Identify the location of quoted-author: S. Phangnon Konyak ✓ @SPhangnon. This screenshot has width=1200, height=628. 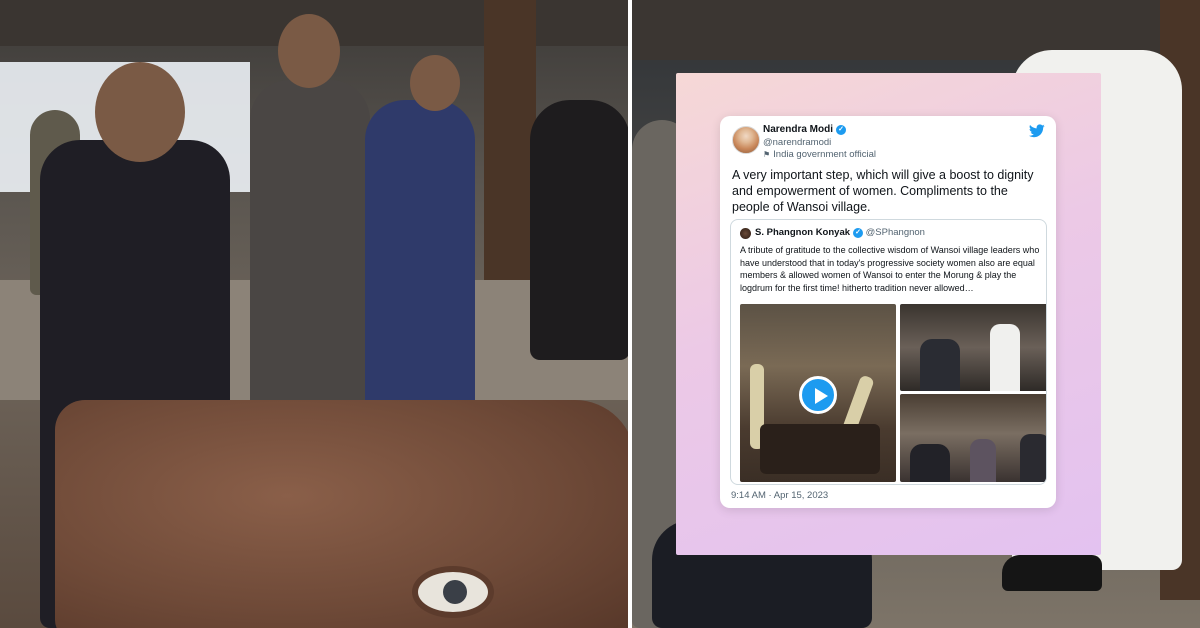
(840, 232).